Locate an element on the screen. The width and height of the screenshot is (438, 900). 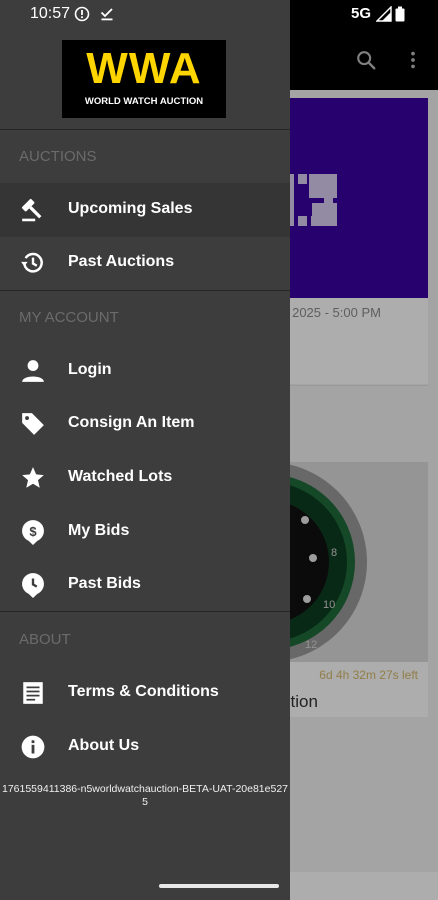
clock-pin-icon is located at coordinates (33, 585).